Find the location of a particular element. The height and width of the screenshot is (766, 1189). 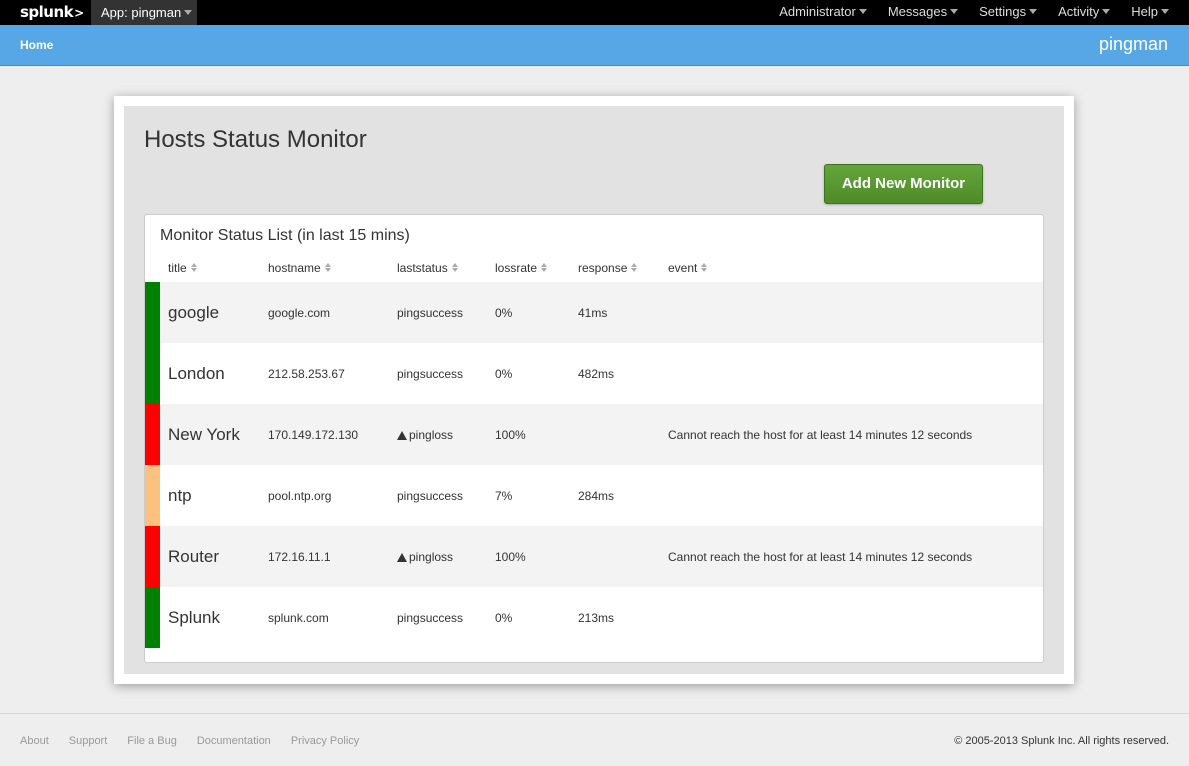

lossrate-cell: 7% is located at coordinates (536, 495).